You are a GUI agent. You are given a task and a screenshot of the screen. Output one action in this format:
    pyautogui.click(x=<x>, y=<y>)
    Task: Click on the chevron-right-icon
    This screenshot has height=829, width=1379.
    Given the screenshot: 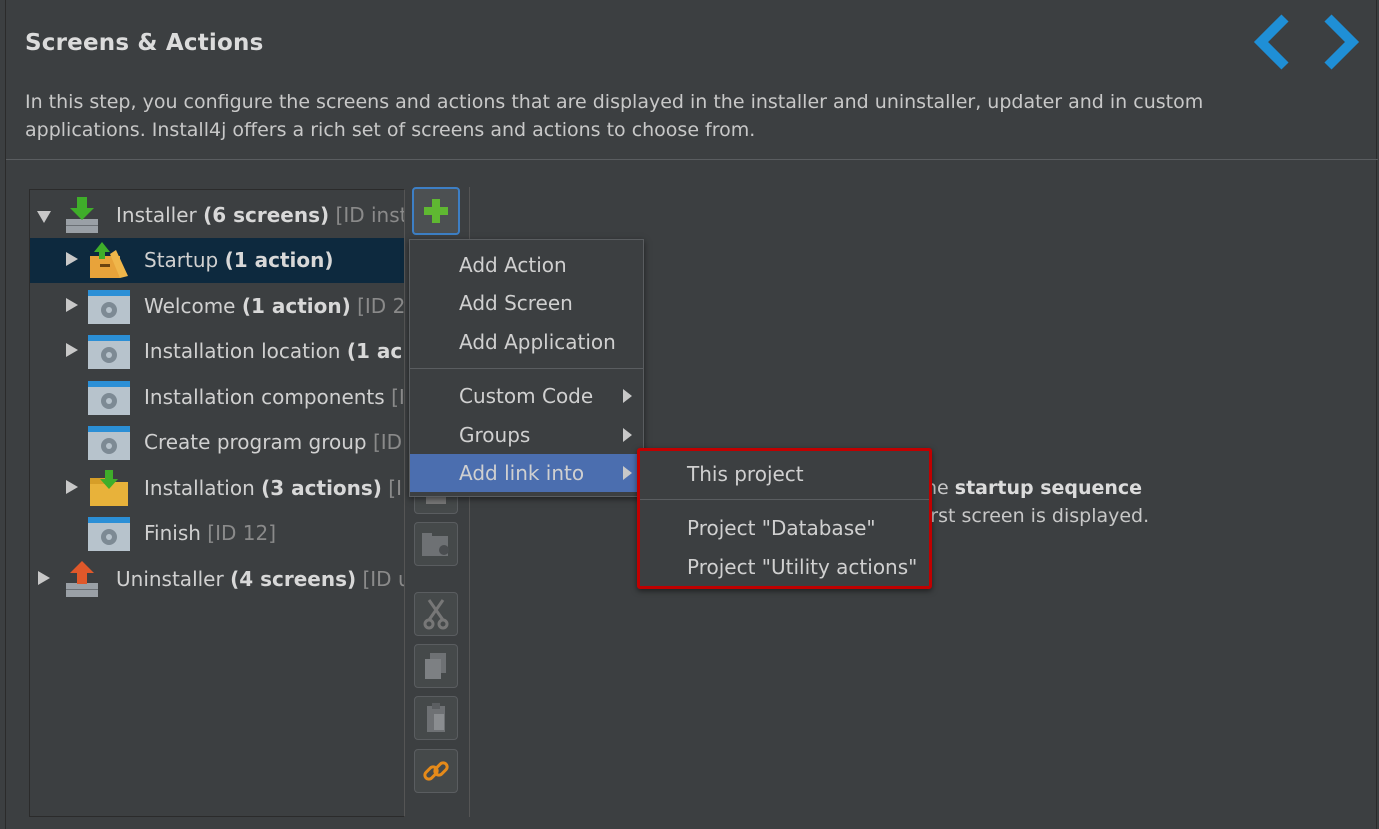 What is the action you would take?
    pyautogui.click(x=1342, y=42)
    